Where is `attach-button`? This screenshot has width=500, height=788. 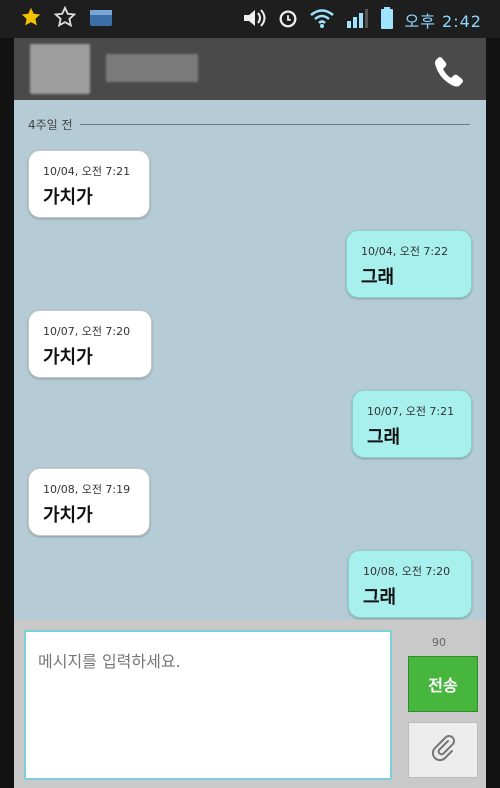
attach-button is located at coordinates (443, 750).